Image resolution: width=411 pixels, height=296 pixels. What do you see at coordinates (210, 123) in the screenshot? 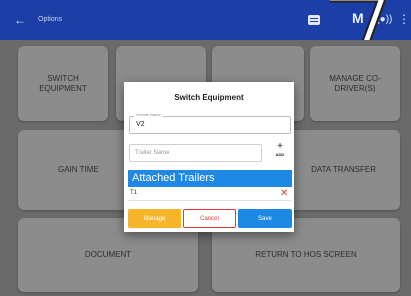
I see `vehicle-name-field: Vehicle Name V2` at bounding box center [210, 123].